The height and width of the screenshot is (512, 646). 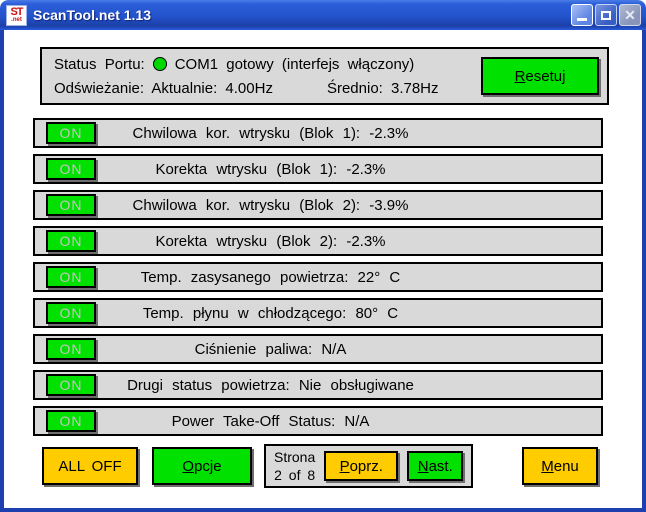 I want to click on app-icon: ST .net, so click(x=16, y=15).